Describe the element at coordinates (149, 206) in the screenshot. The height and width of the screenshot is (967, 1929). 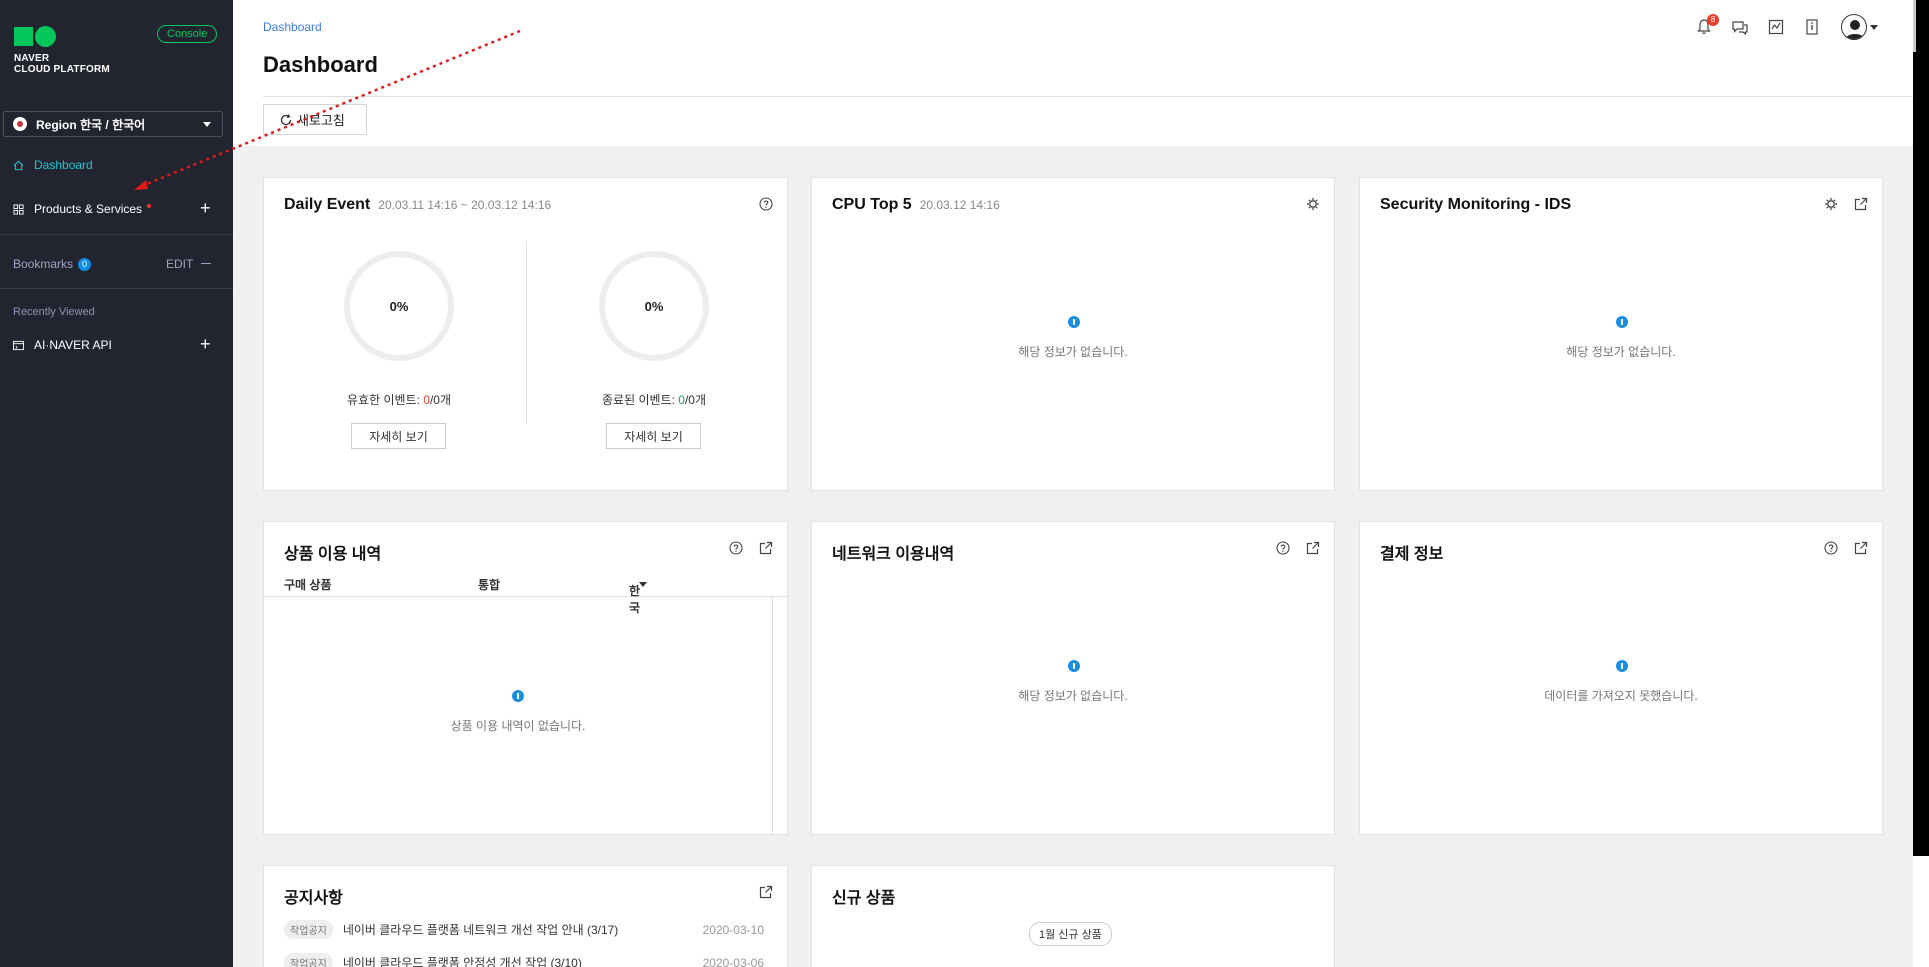
I see `new-indicator-dot` at that location.